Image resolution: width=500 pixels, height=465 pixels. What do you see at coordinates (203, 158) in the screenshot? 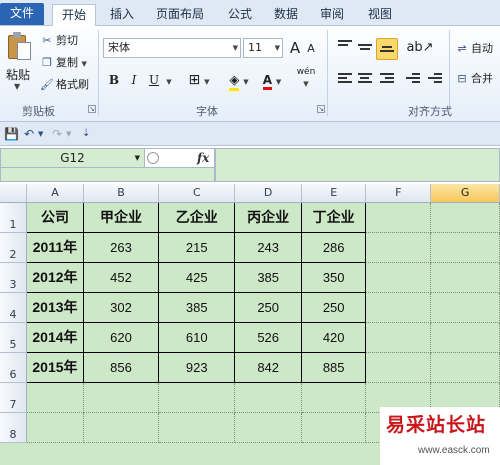
I see `insert-function-button: fx` at bounding box center [203, 158].